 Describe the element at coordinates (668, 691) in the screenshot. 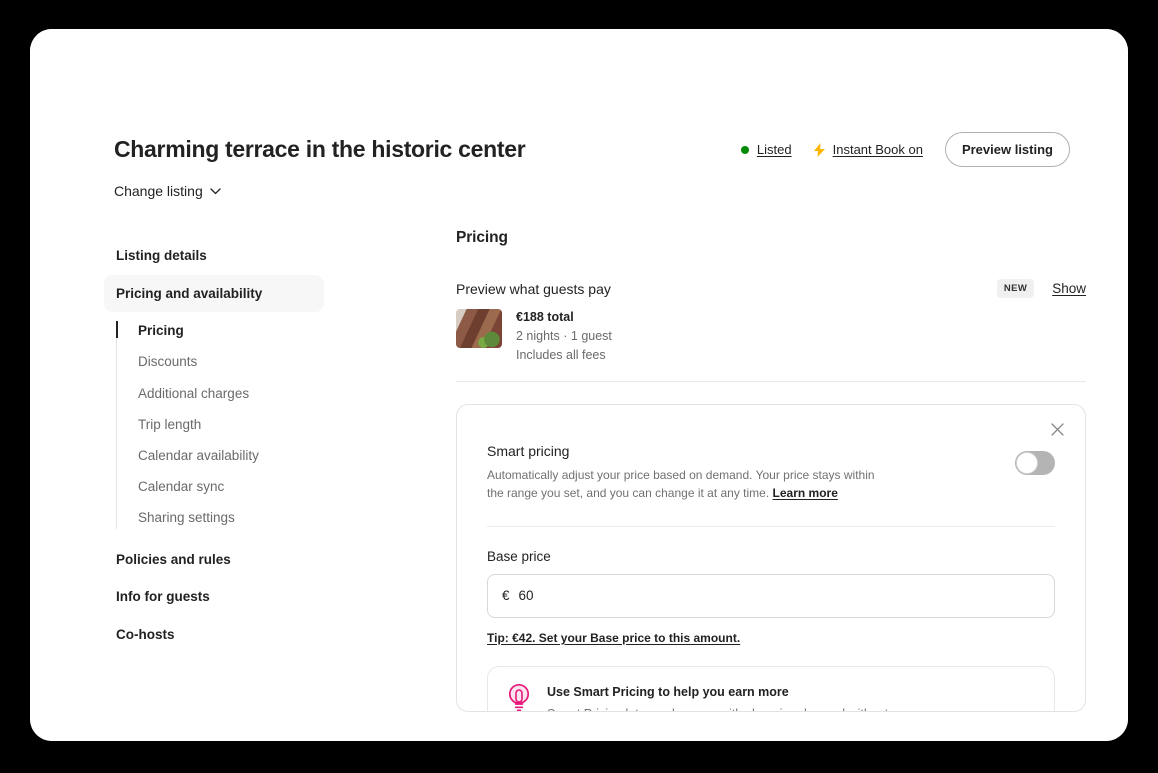

I see `tip-box-title: Use Smart Pricing to help you earn more` at that location.